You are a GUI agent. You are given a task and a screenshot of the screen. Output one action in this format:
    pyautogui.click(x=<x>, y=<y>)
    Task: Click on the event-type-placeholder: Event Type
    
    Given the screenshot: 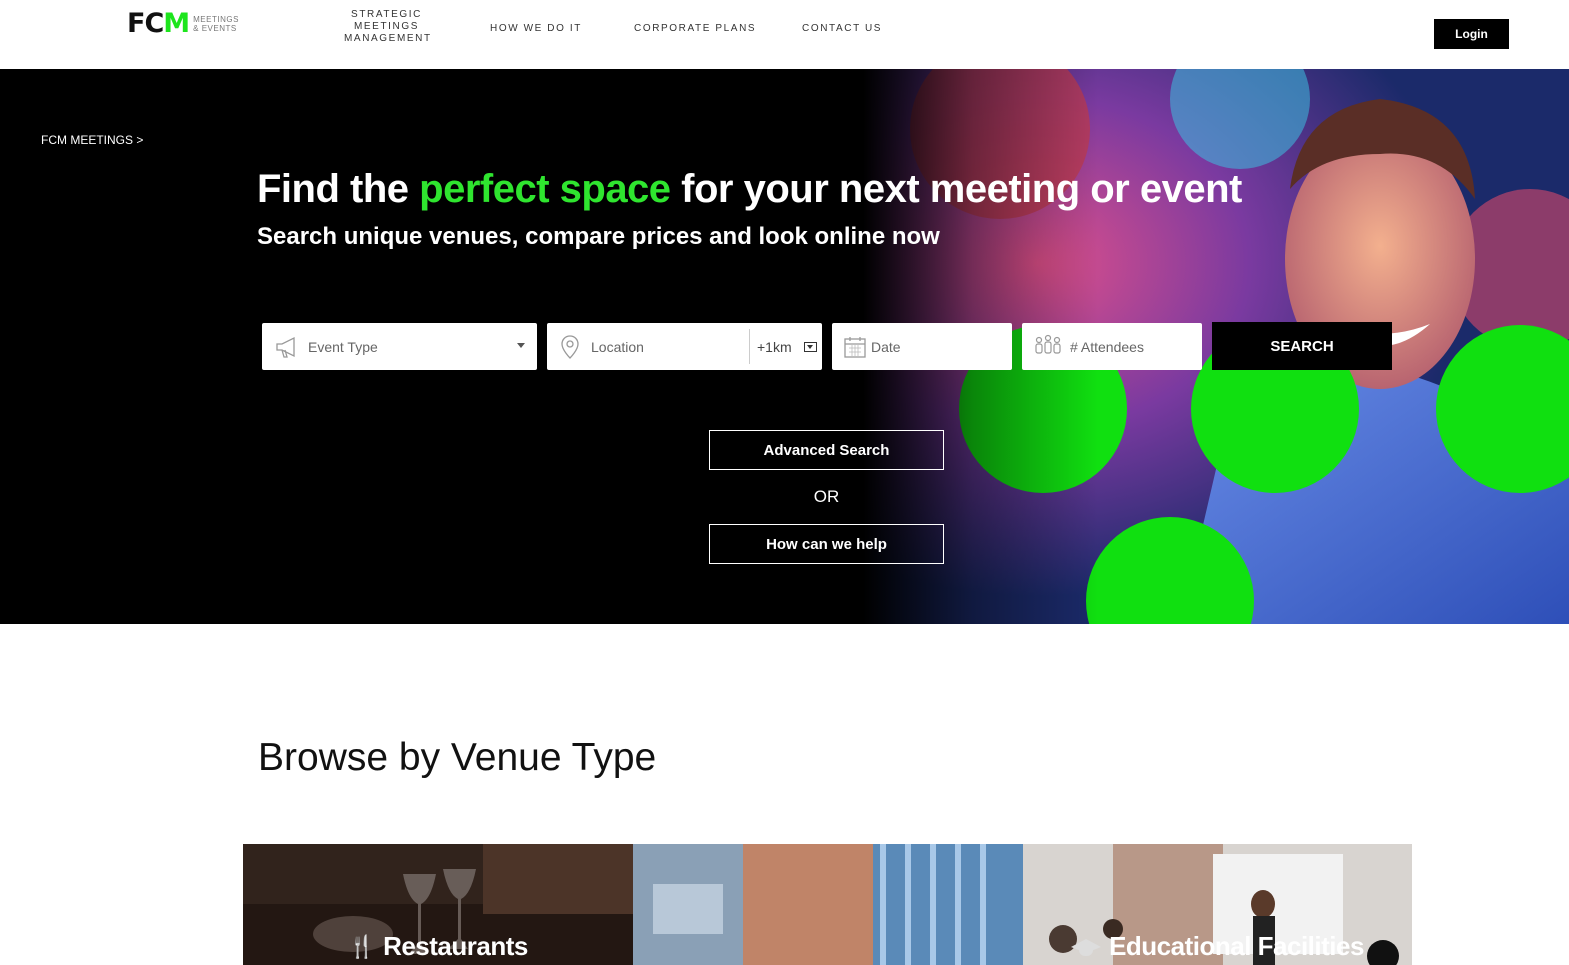 What is the action you would take?
    pyautogui.click(x=343, y=346)
    